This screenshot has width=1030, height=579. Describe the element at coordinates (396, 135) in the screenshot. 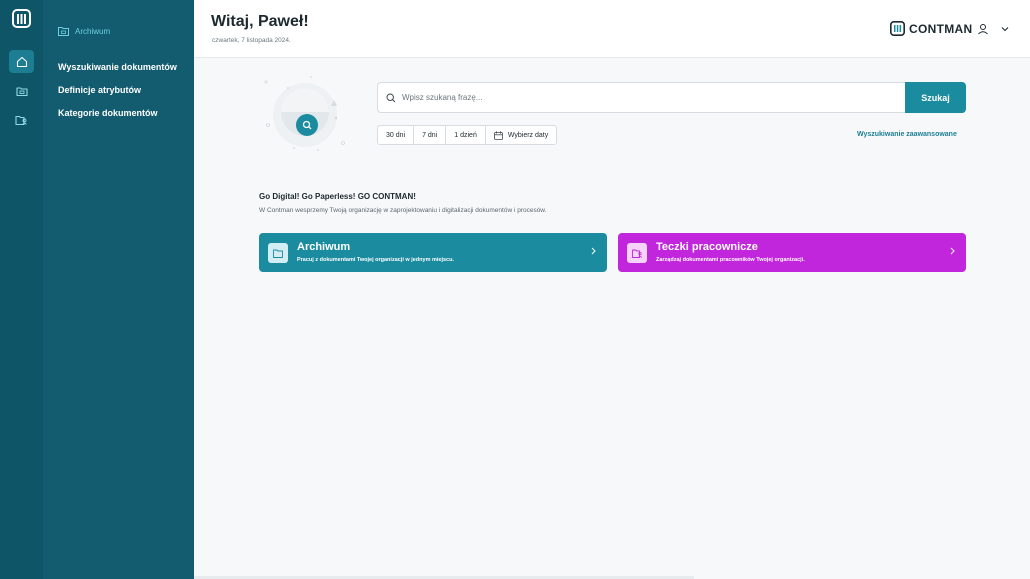

I see `filter-30-days: 30 dni` at that location.